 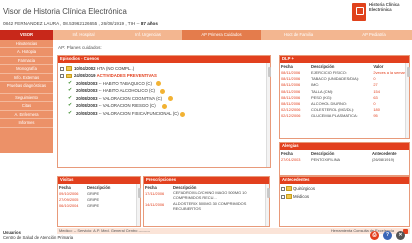 What do you see at coordinates (69, 206) in the screenshot?
I see `cell-fecha: 06/10/2004` at bounding box center [69, 206].